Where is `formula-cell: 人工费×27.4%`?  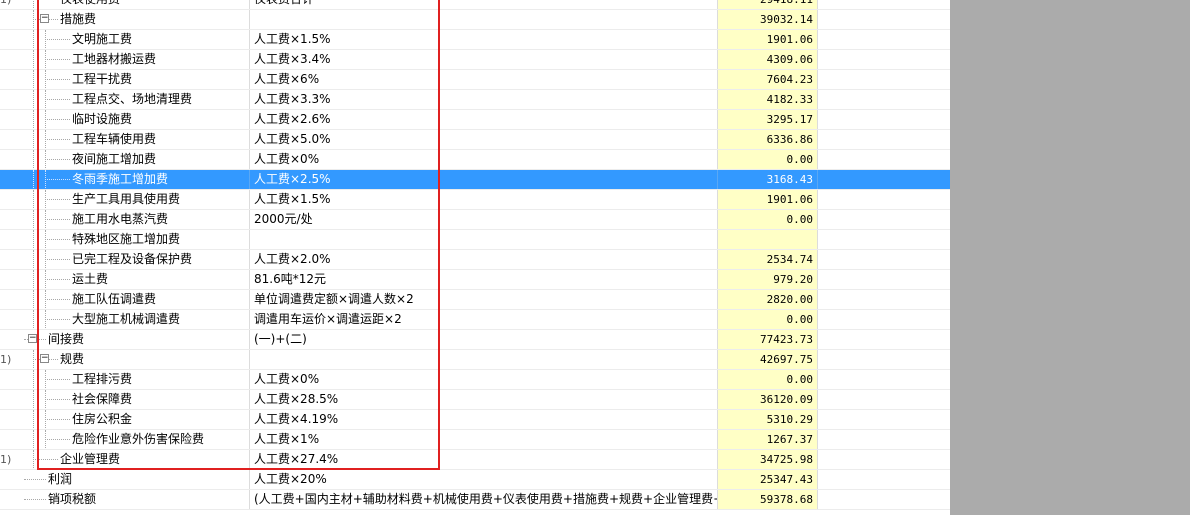
formula-cell: 人工费×27.4% is located at coordinates (484, 459).